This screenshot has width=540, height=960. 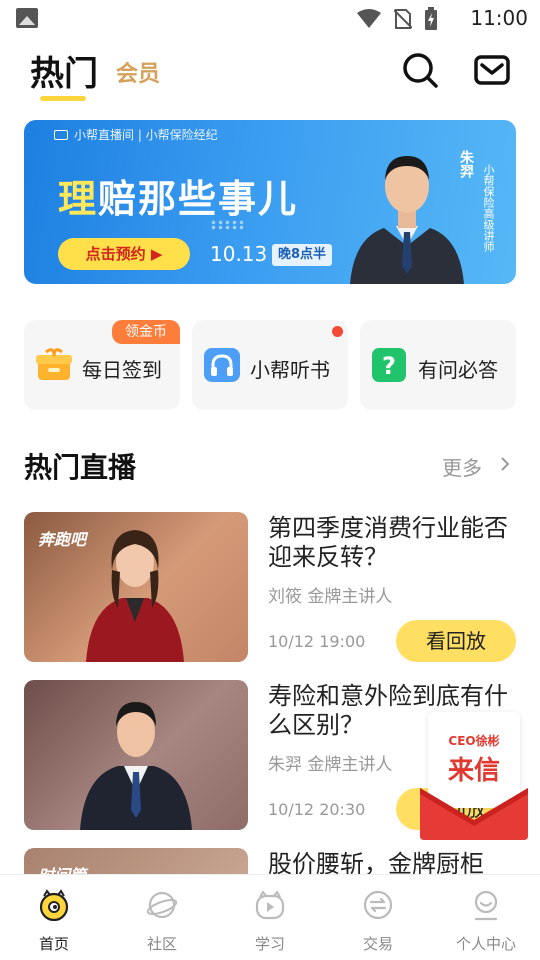 I want to click on quick-audiobook: 小帮听书, so click(x=270, y=365).